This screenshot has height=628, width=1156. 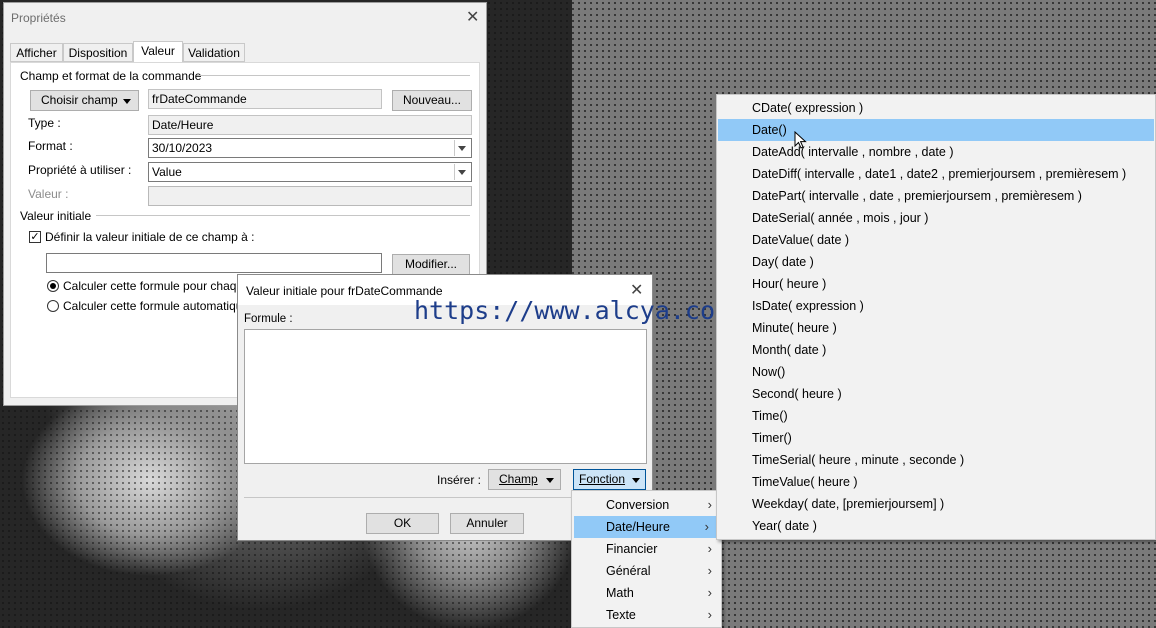 I want to click on format-label: Format :, so click(x=50, y=146).